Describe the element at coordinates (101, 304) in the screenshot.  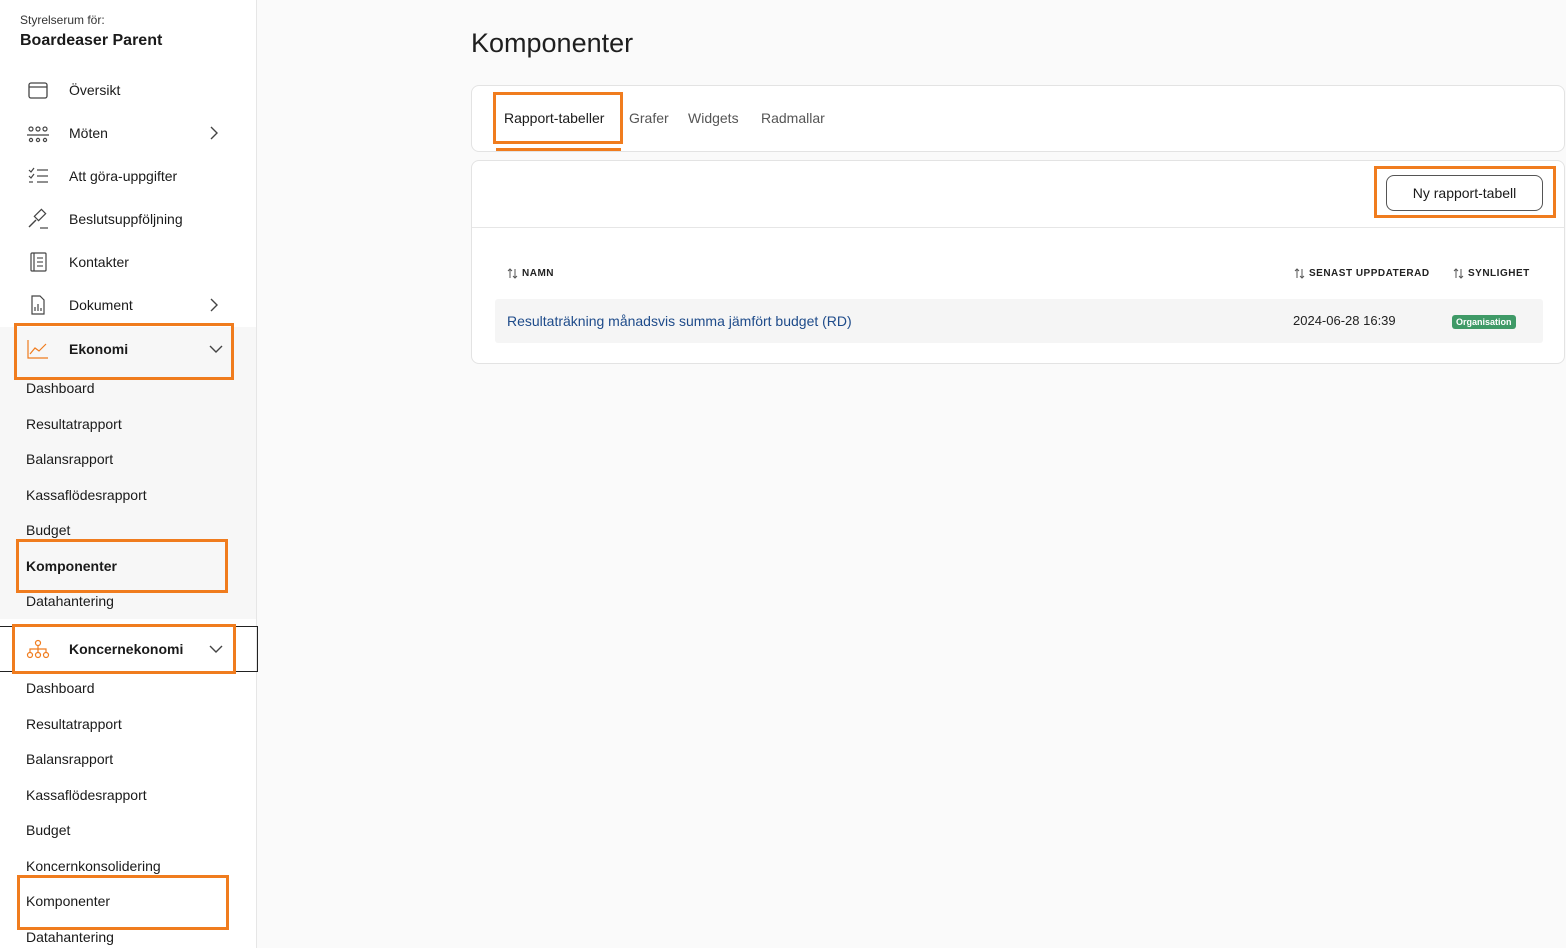
I see `sidebar-item-label: Dokument` at that location.